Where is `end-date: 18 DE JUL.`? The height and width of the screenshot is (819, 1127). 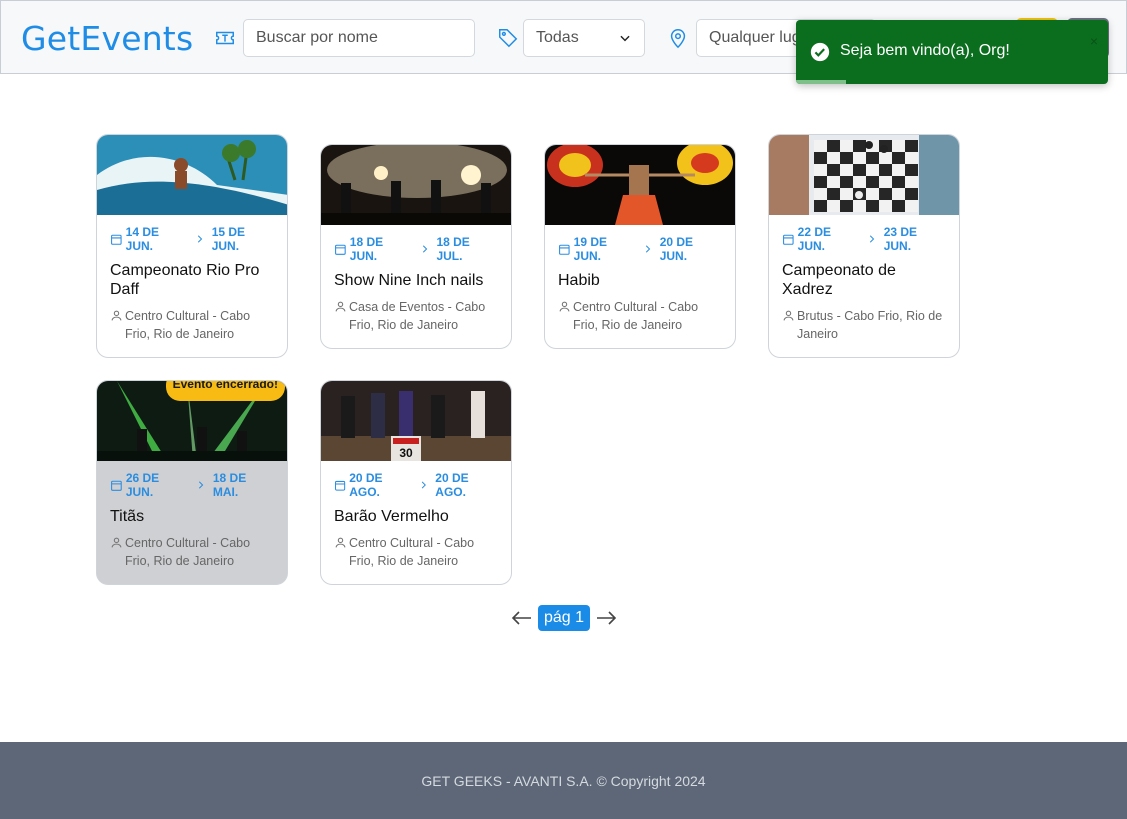
end-date: 18 DE JUL. is located at coordinates (453, 249).